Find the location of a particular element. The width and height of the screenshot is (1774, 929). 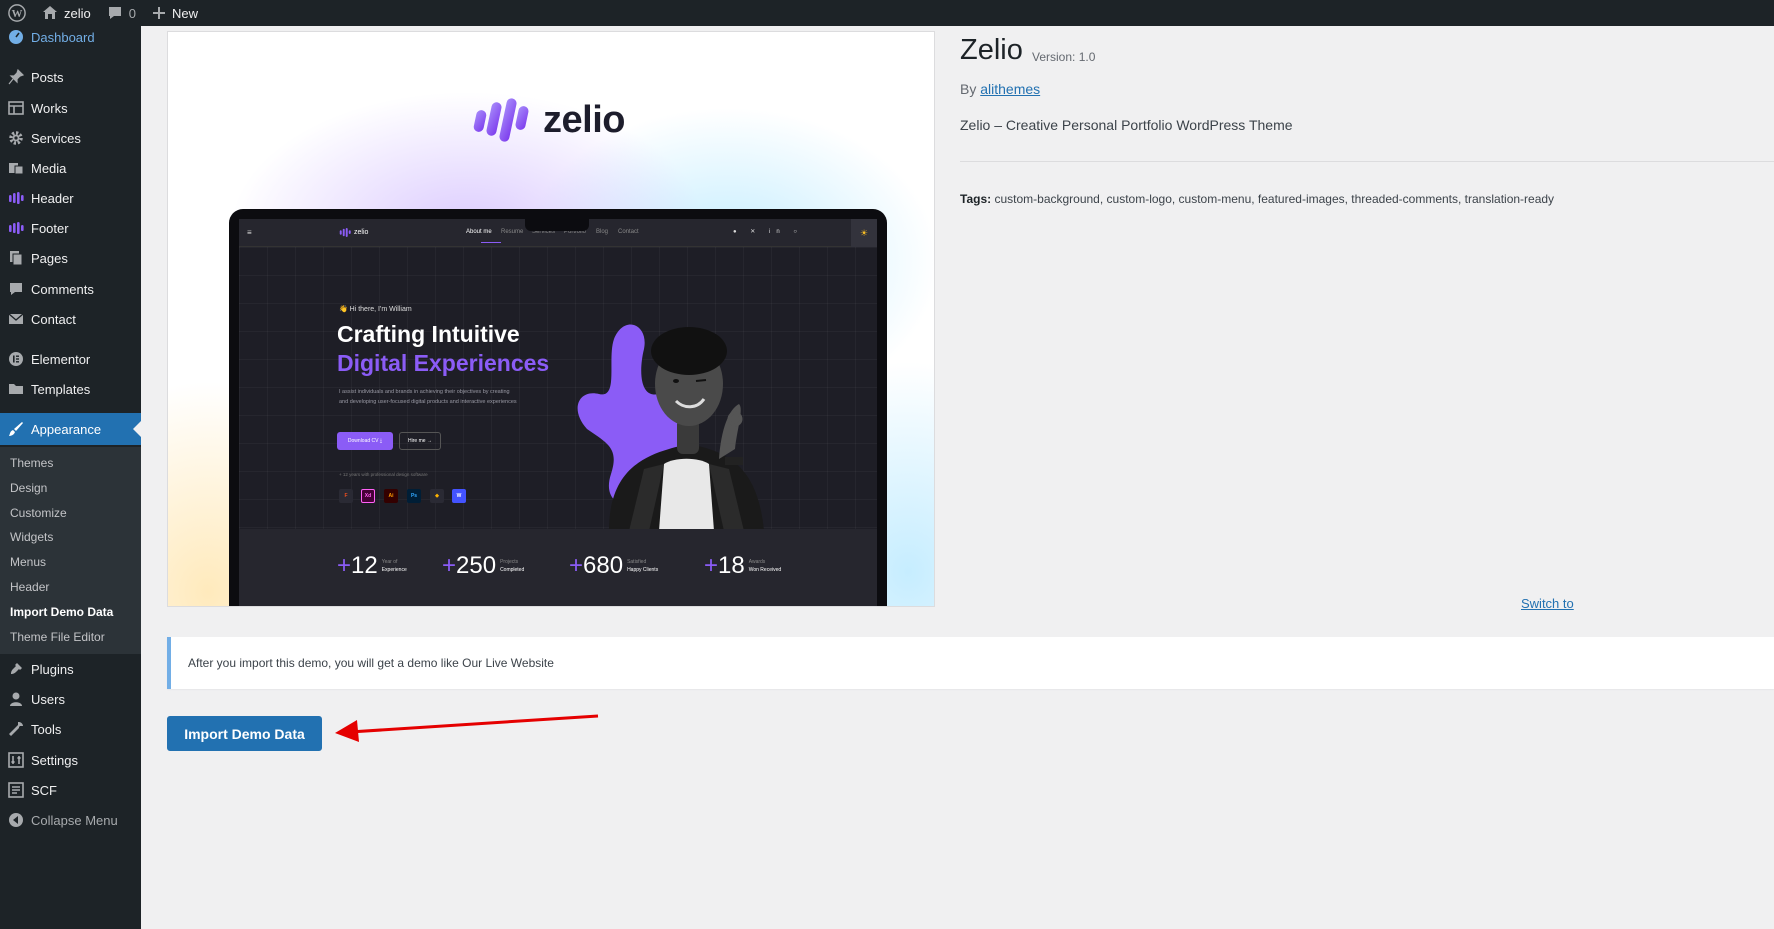

new-label: New is located at coordinates (184, 13).